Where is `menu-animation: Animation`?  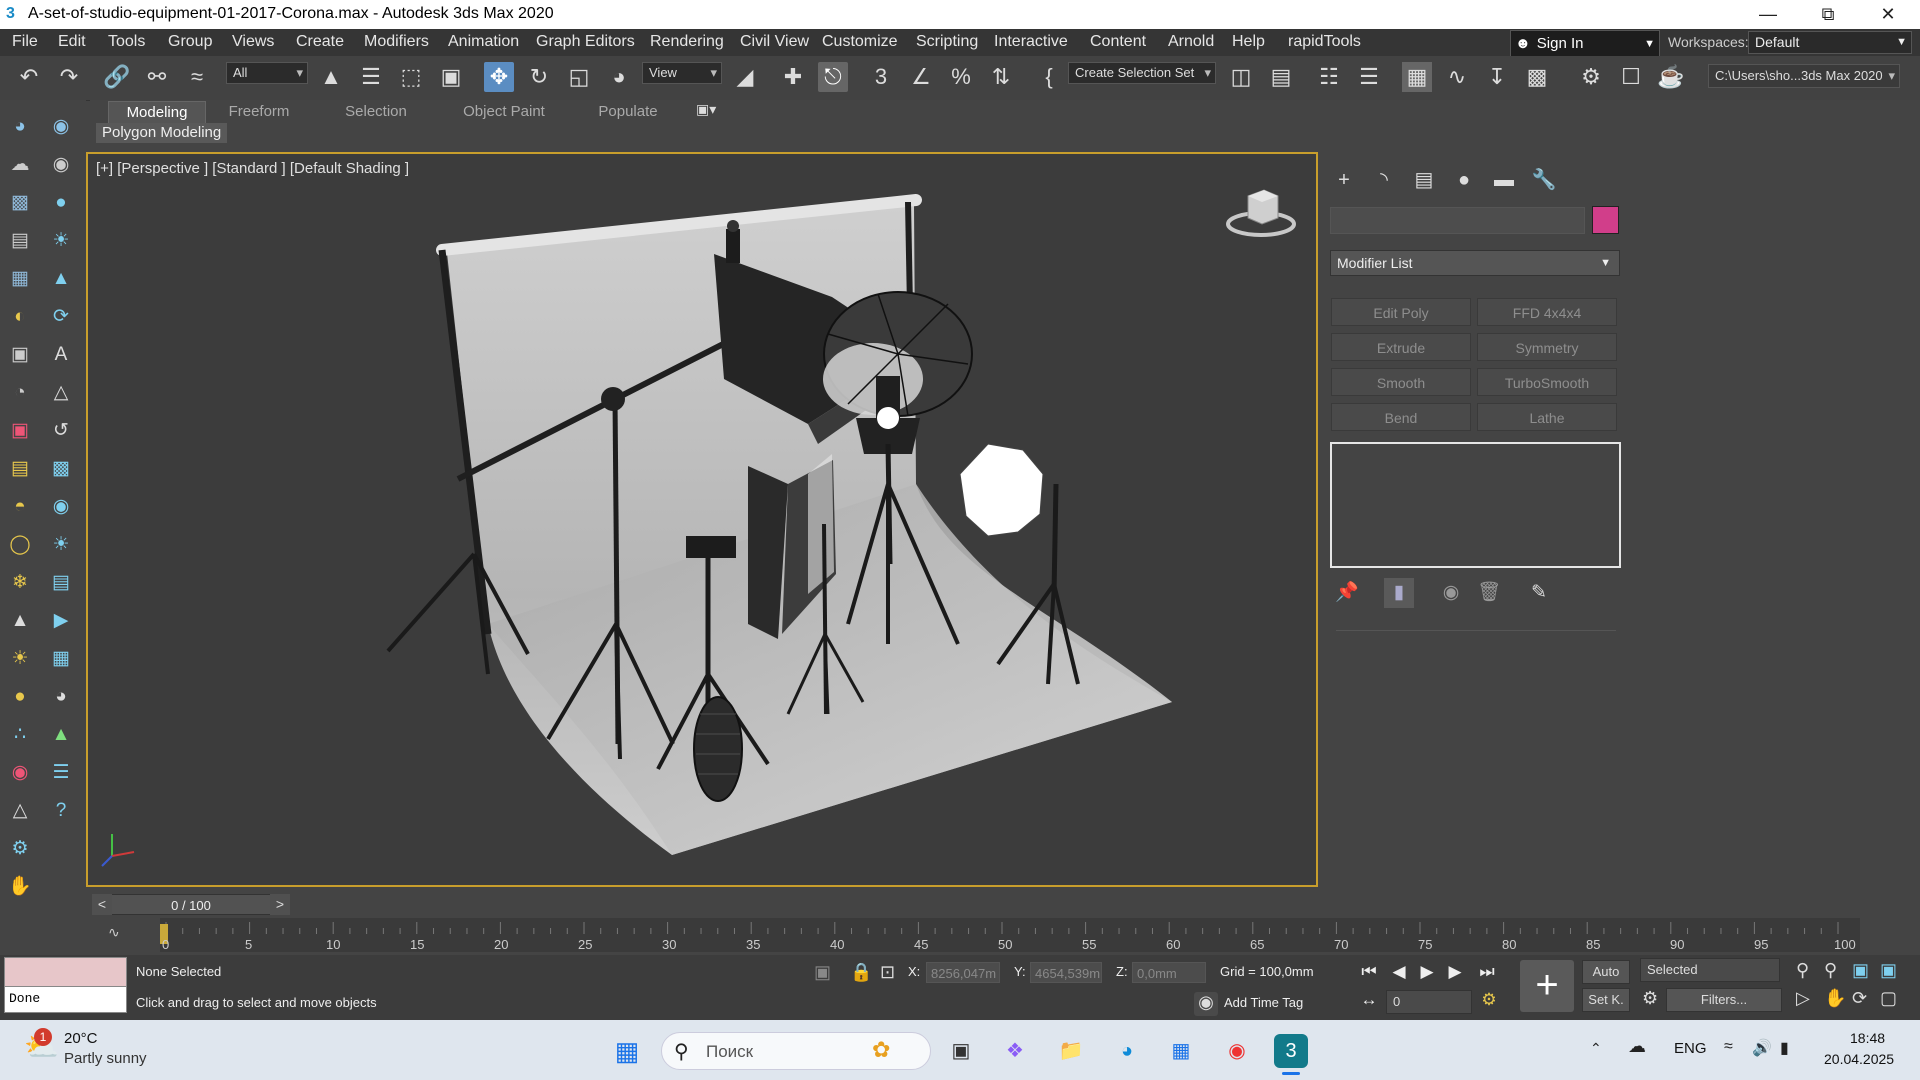 menu-animation: Animation is located at coordinates (483, 42).